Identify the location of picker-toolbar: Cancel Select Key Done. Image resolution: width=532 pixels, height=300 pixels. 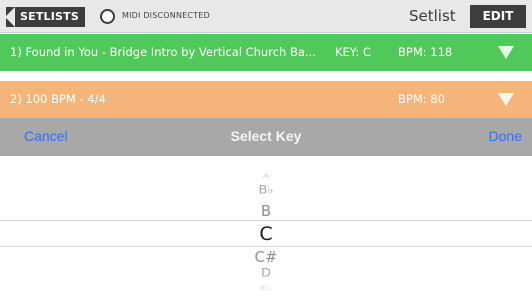
(266, 137).